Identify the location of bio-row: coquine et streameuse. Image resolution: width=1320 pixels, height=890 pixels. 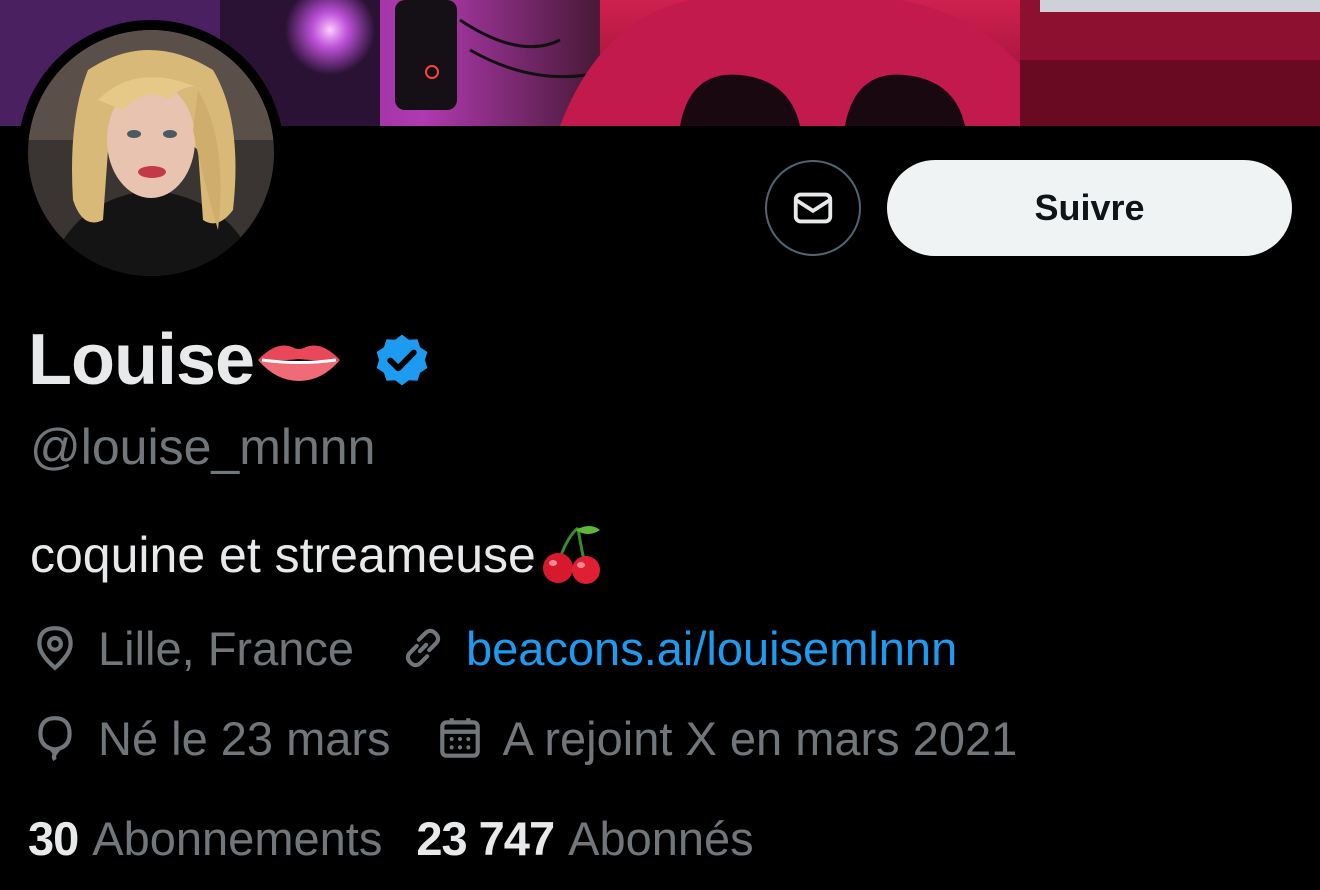
(317, 555).